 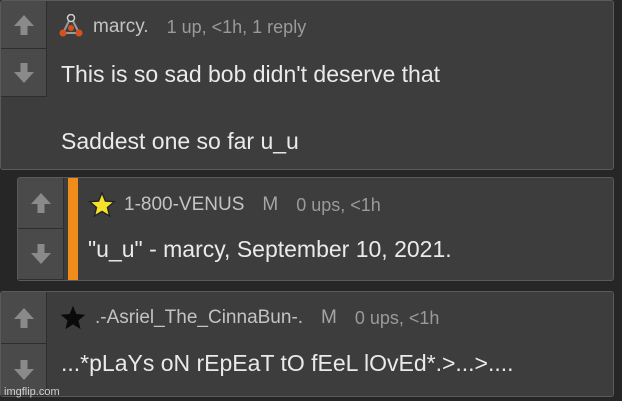 What do you see at coordinates (250, 74) in the screenshot?
I see `comment-text-line: This is so sad bob didn't deserve that` at bounding box center [250, 74].